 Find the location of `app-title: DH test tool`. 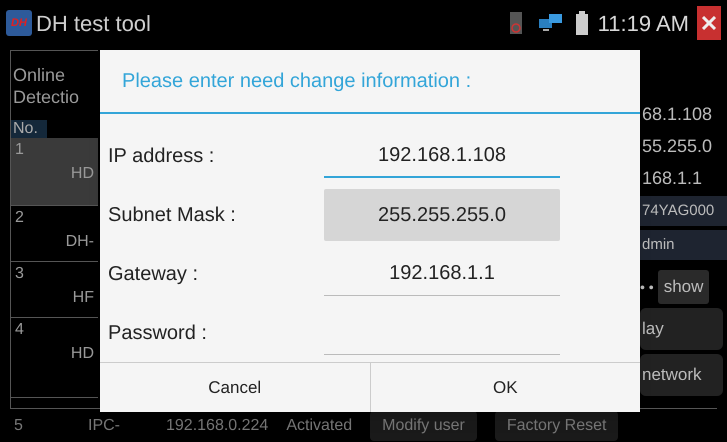

app-title: DH test tool is located at coordinates (93, 24).